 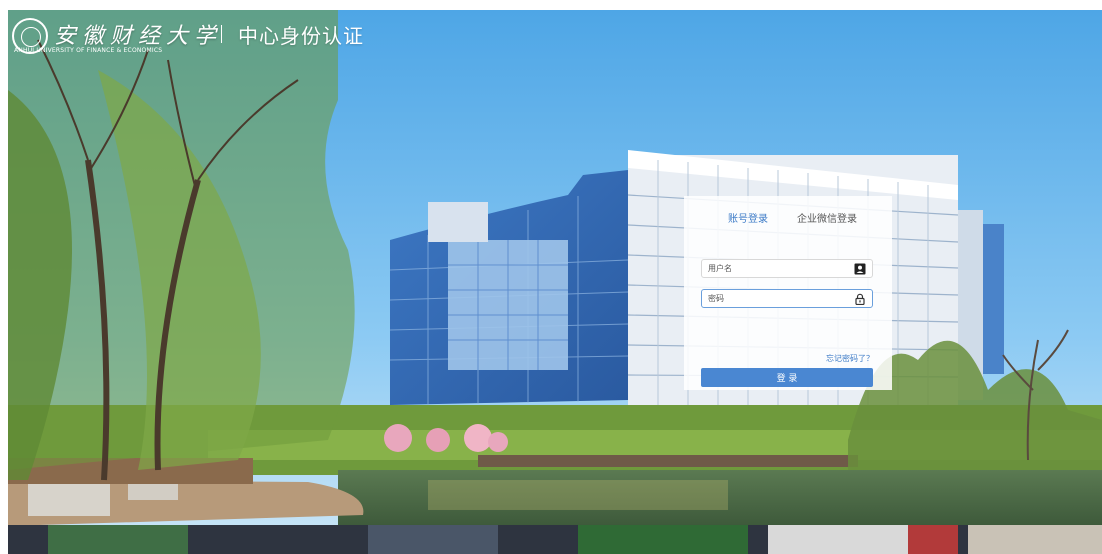 I want to click on login-tabs: 账号登录 企业微信登录, so click(x=788, y=221).